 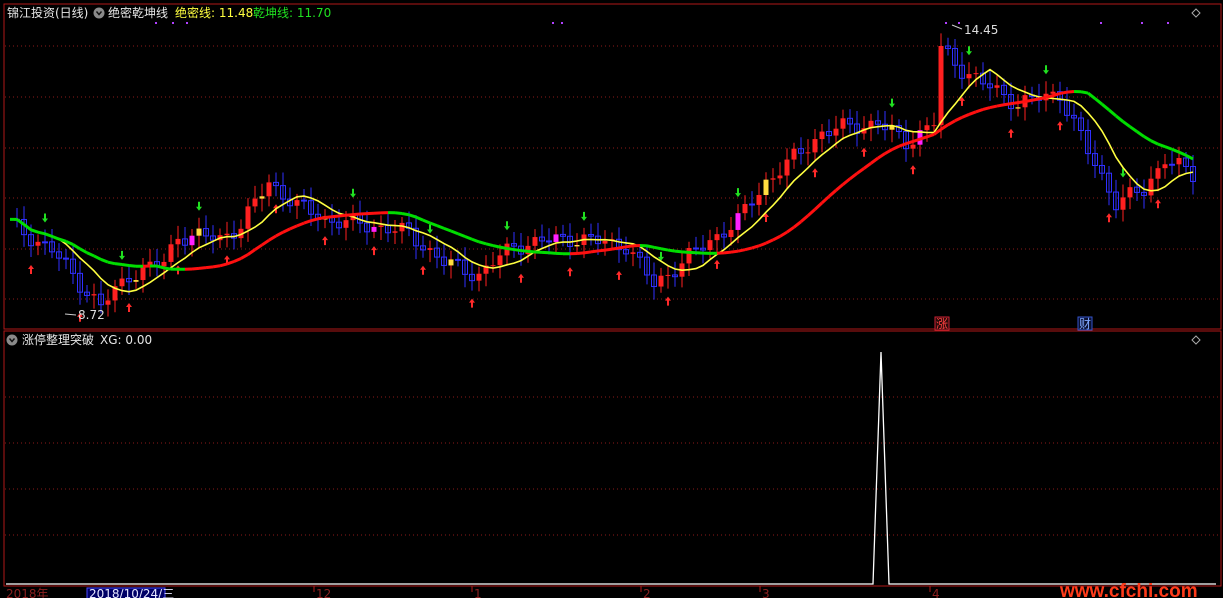 What do you see at coordinates (1196, 340) in the screenshot?
I see `sub-panel-options-icon` at bounding box center [1196, 340].